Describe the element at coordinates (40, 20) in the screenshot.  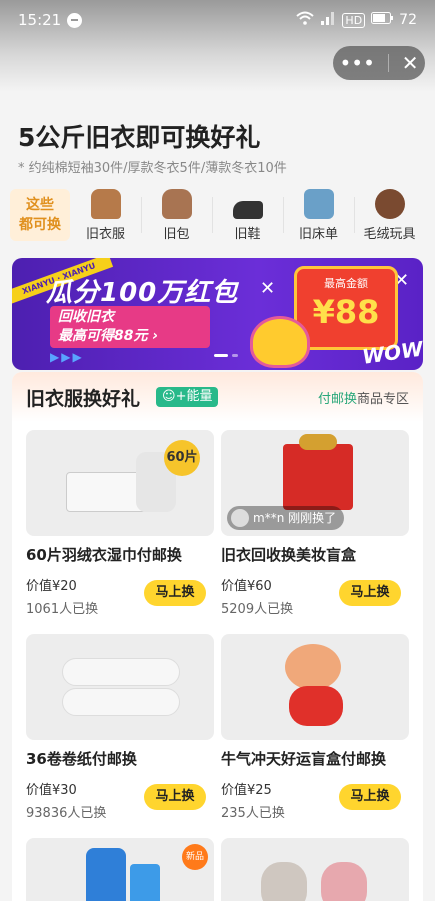
I see `status-time: 15:21` at that location.